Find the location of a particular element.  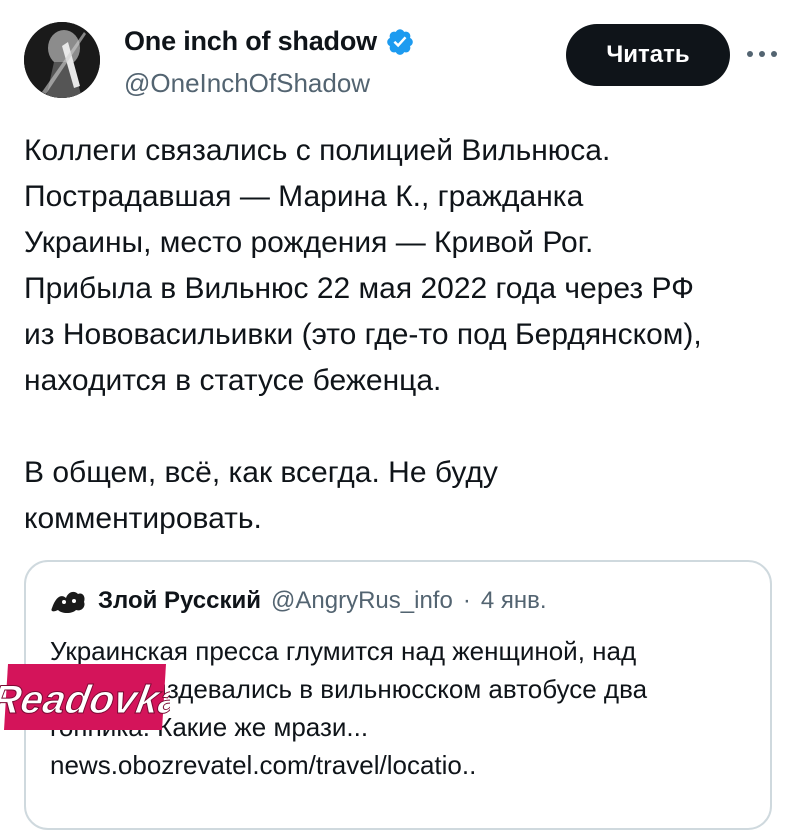

more-horizontal-icon is located at coordinates (762, 54).